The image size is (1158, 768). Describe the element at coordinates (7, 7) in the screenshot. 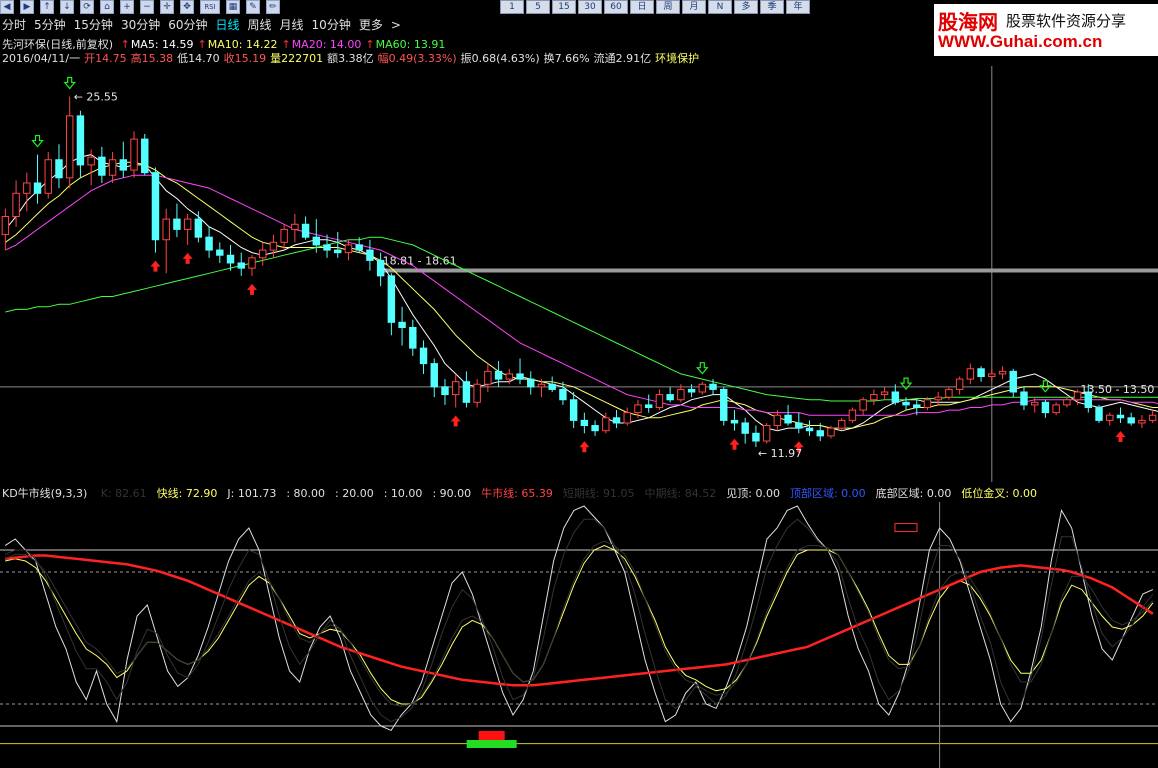

I see `back-icon: ◀` at that location.